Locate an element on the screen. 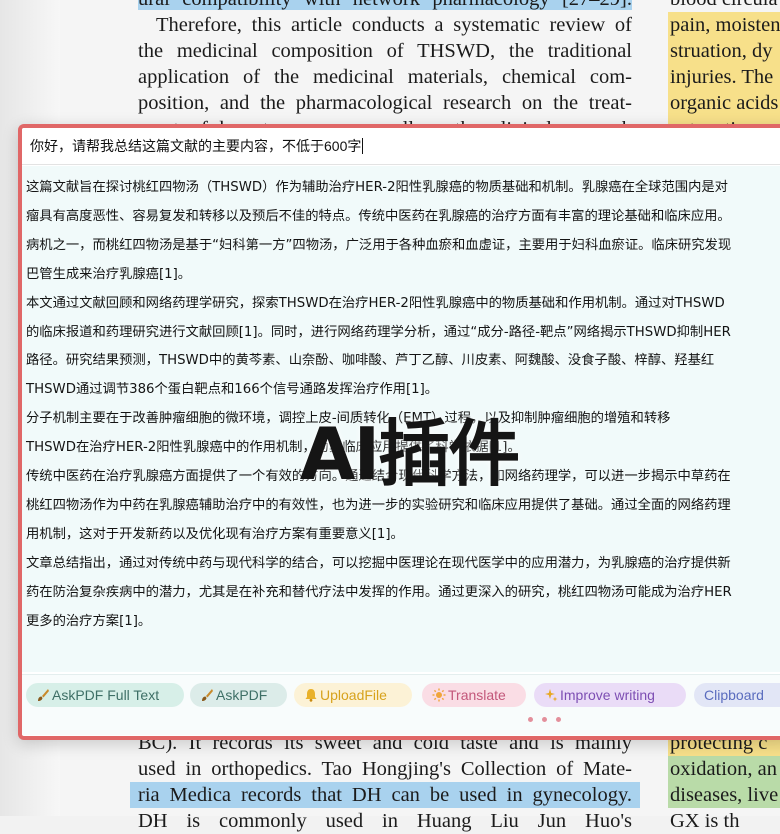  prompt-text: 你好，请帮我总结这篇文献的主要内容，不低于600字 is located at coordinates (196, 146).